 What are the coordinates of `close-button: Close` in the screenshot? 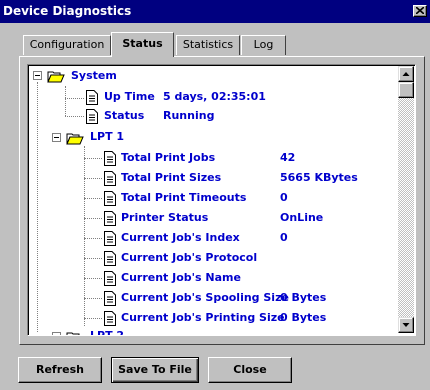 It's located at (250, 370).